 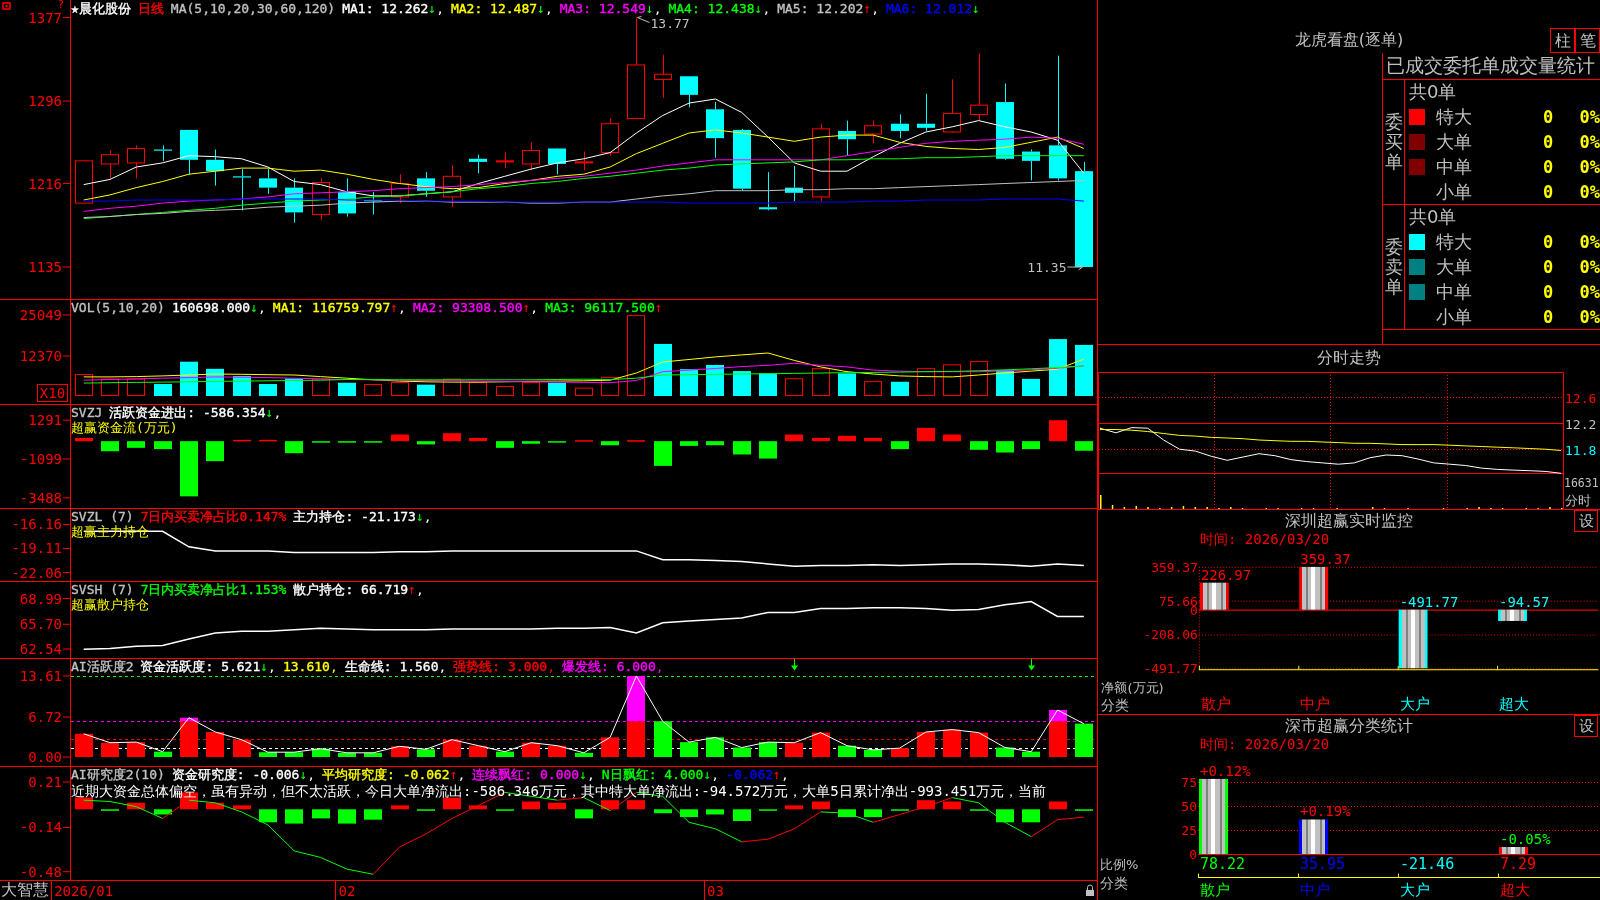 What do you see at coordinates (124, 427) in the screenshot?
I see `pane-subtitle: 超赢资金流(万元)` at bounding box center [124, 427].